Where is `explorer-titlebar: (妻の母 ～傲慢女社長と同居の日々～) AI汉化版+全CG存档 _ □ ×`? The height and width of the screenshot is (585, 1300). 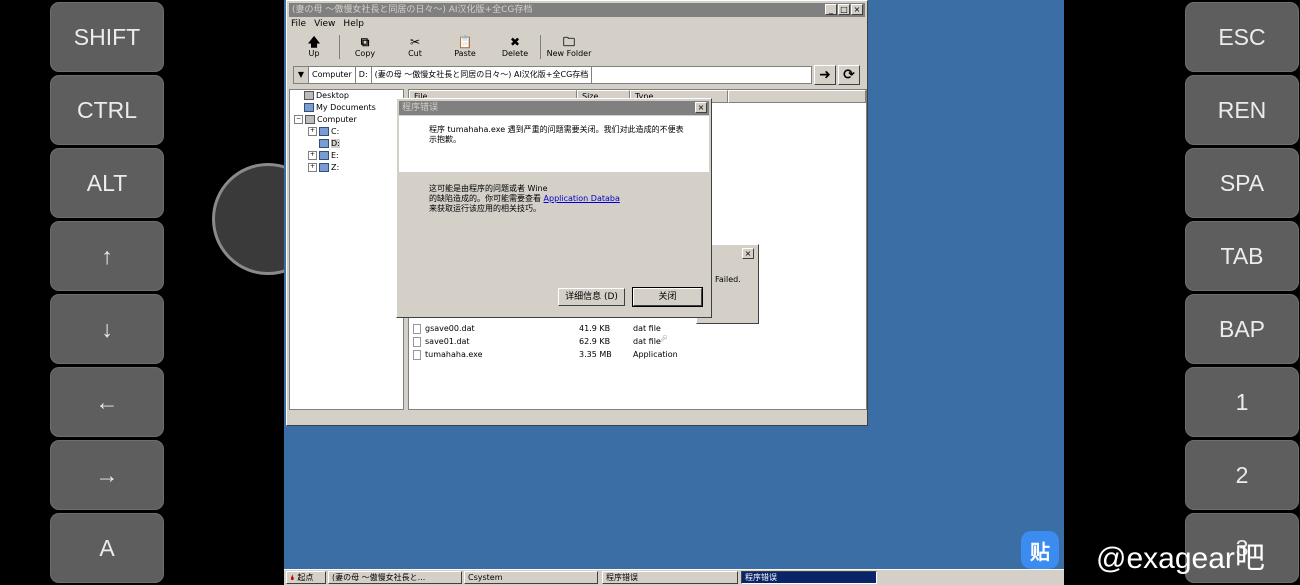 explorer-titlebar: (妻の母 ～傲慢女社長と同居の日々～) AI汉化版+全CG存档 _ □ × is located at coordinates (577, 10).